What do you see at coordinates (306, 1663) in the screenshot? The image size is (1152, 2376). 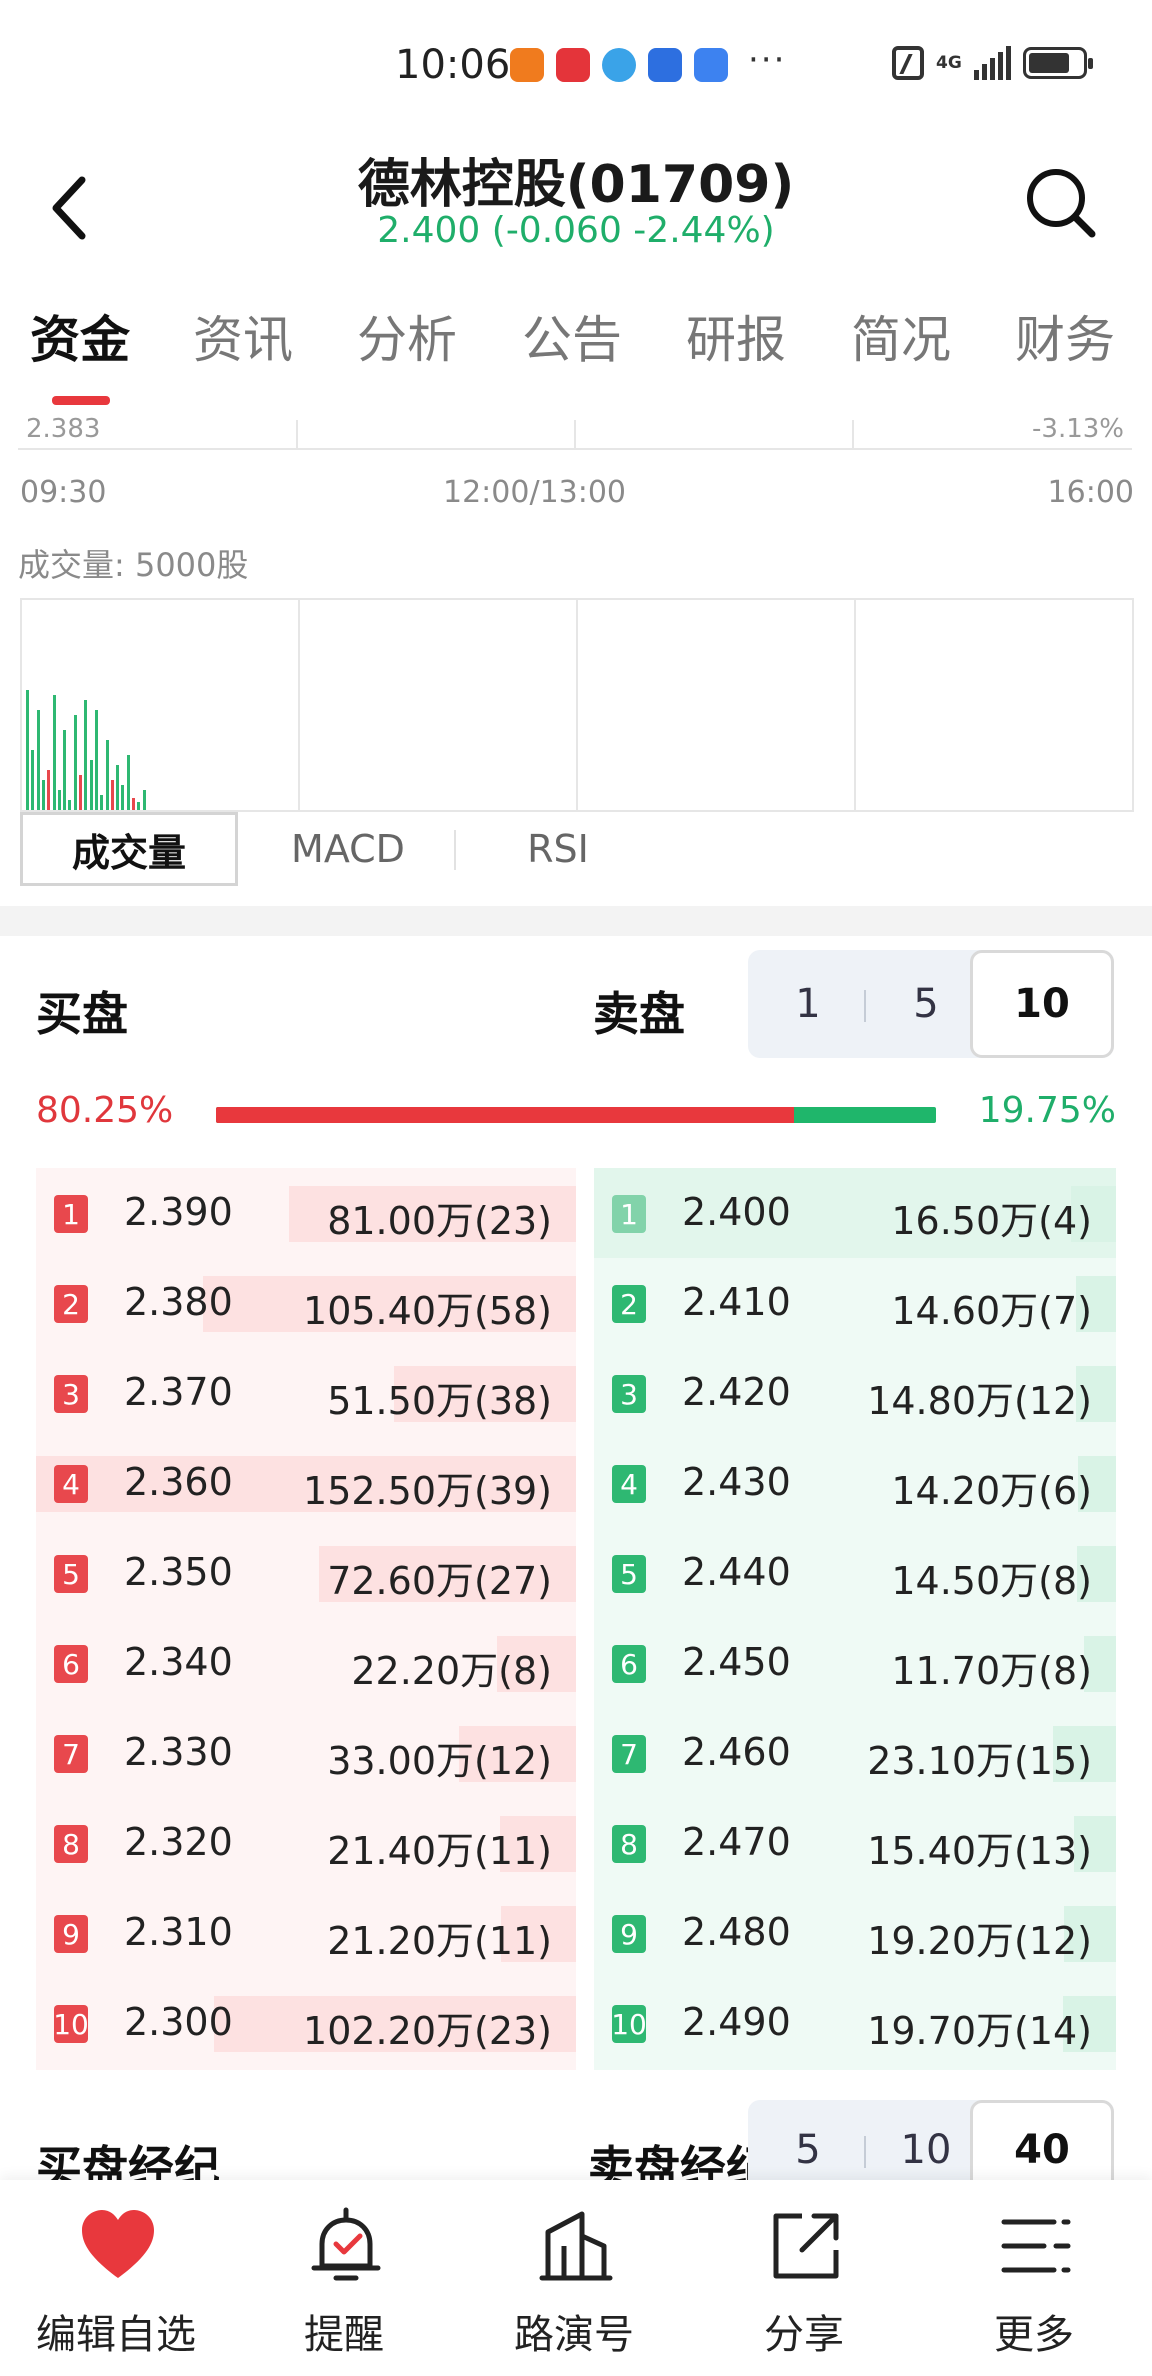 I see `bid-row: 6 2.340 22.20万(8)` at bounding box center [306, 1663].